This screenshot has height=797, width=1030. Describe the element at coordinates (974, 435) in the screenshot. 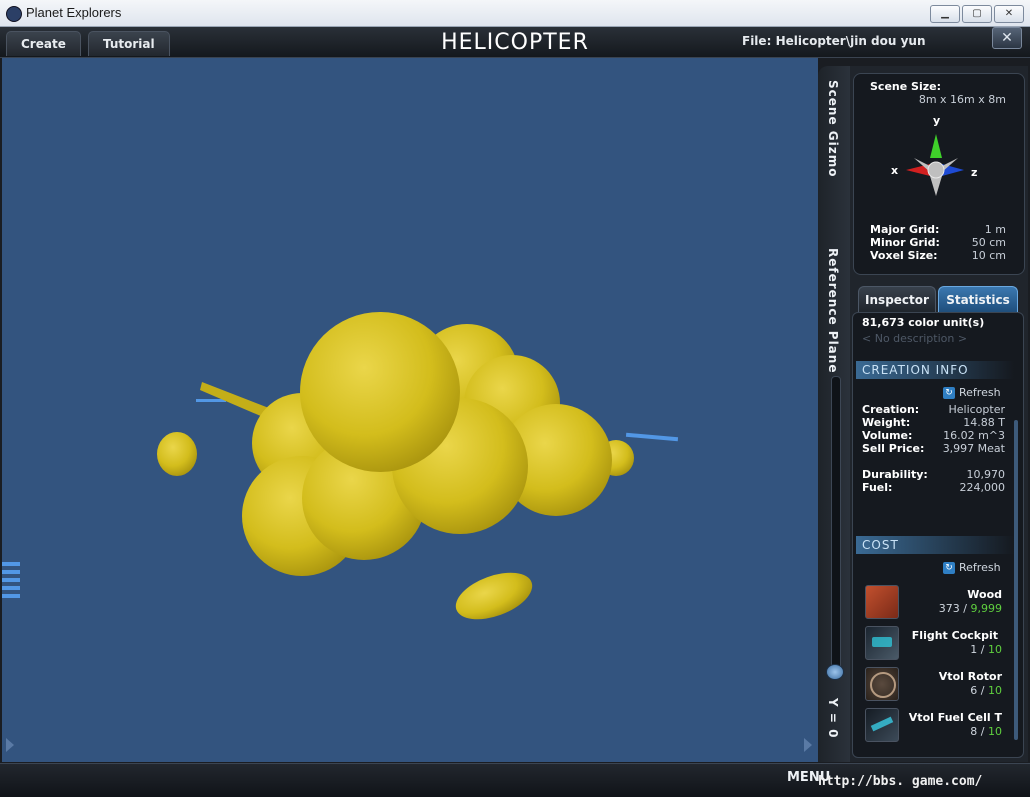

I see `volume-value: 16.02 m^3` at that location.